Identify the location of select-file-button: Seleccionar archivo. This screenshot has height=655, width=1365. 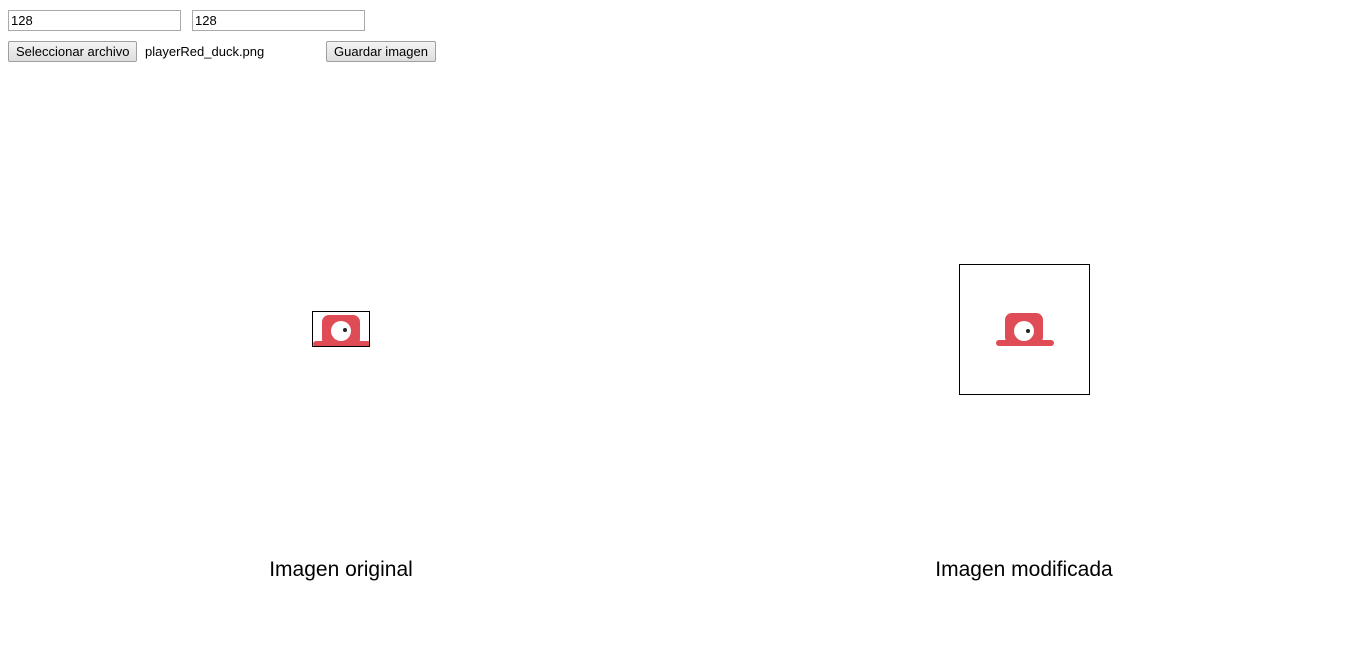
(73, 51).